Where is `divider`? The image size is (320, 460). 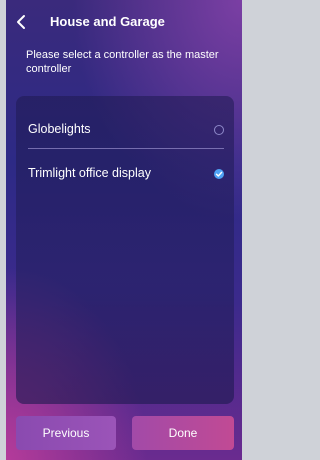 divider is located at coordinates (126, 148).